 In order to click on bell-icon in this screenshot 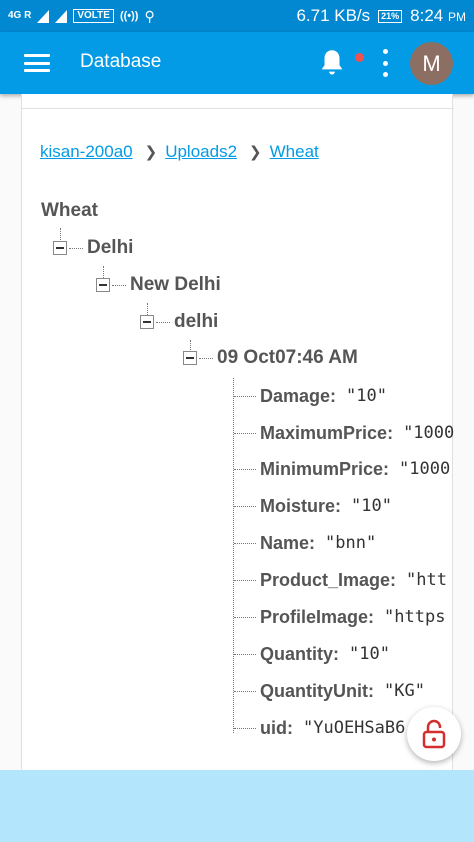, I will do `click(332, 63)`.